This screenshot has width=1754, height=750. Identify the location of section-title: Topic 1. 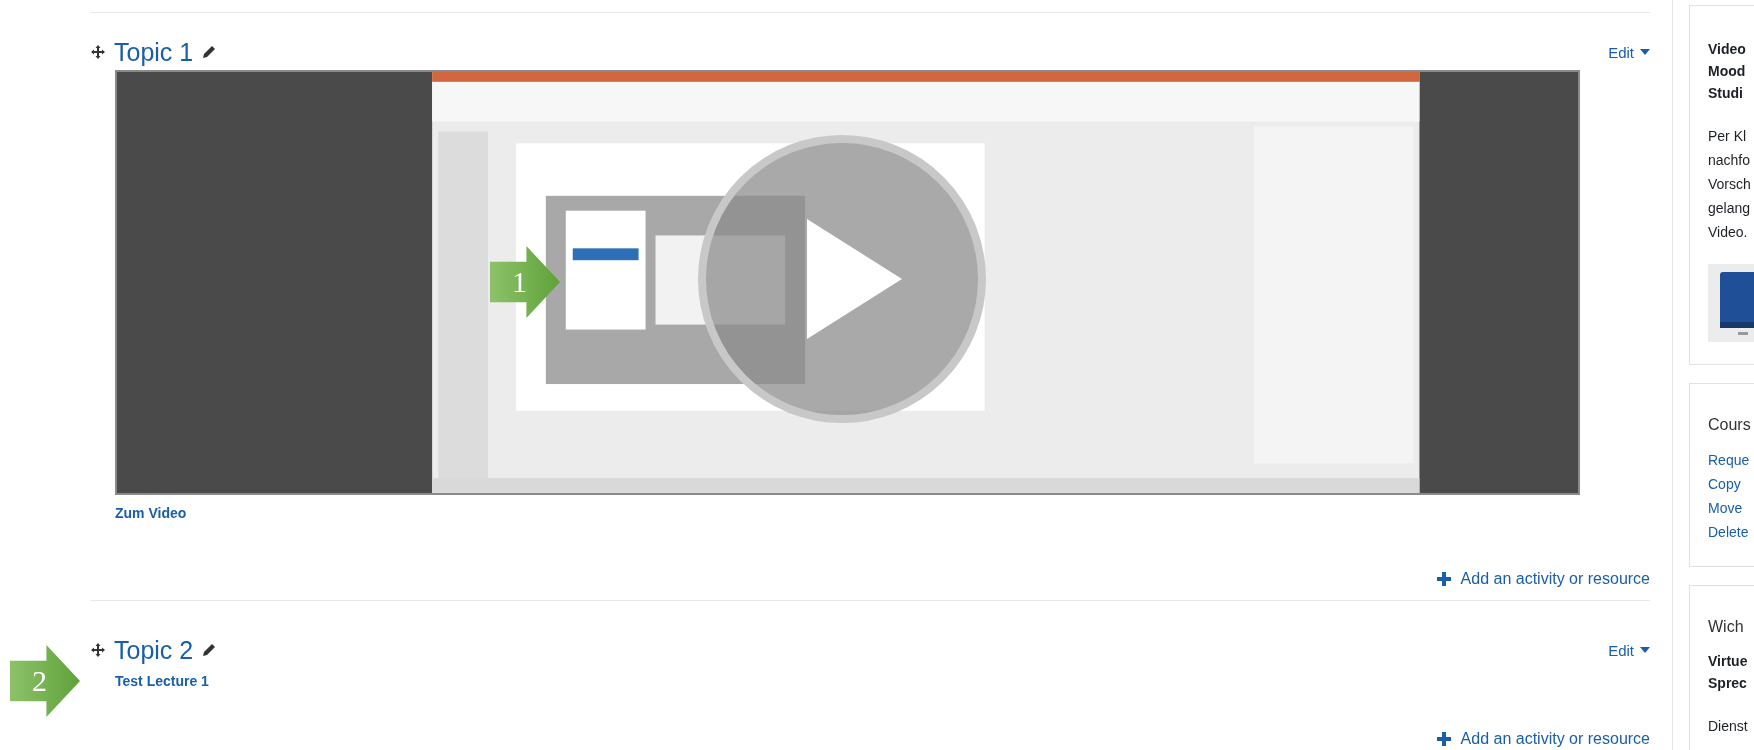
(154, 52).